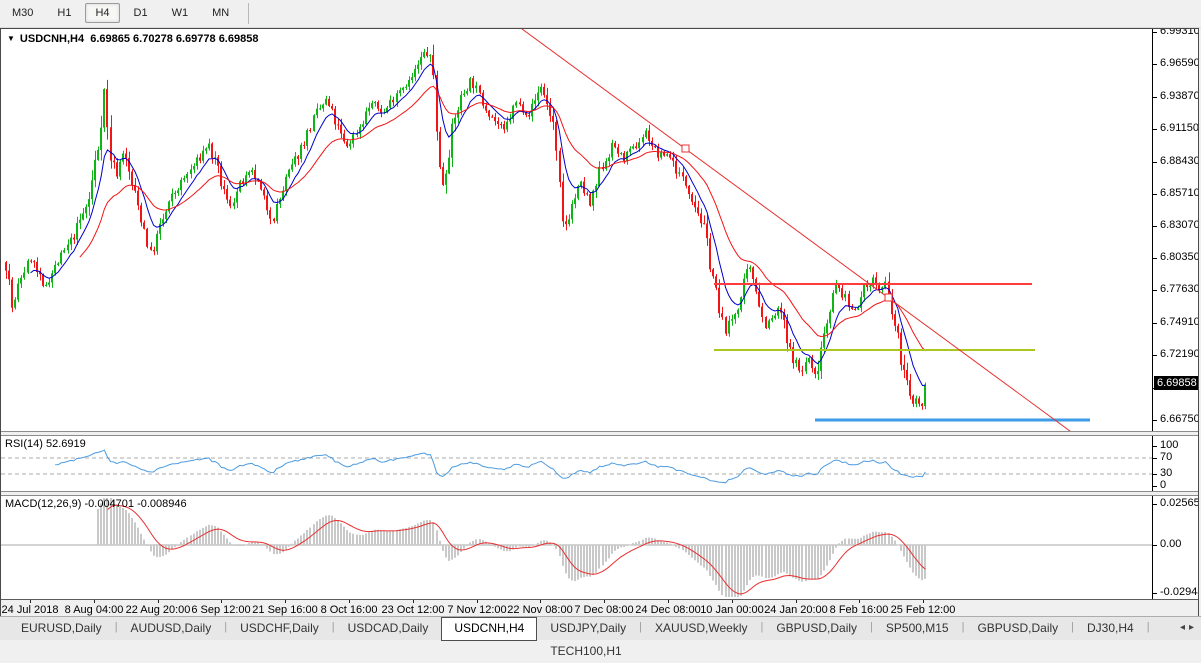 The image size is (1201, 663). What do you see at coordinates (701, 628) in the screenshot?
I see `tab-xauusd-weekly: XAUUSD,Weekly` at bounding box center [701, 628].